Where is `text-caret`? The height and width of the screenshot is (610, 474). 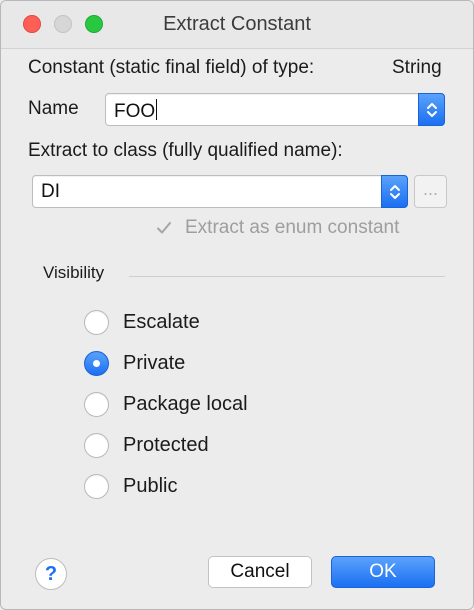
text-caret is located at coordinates (157, 109).